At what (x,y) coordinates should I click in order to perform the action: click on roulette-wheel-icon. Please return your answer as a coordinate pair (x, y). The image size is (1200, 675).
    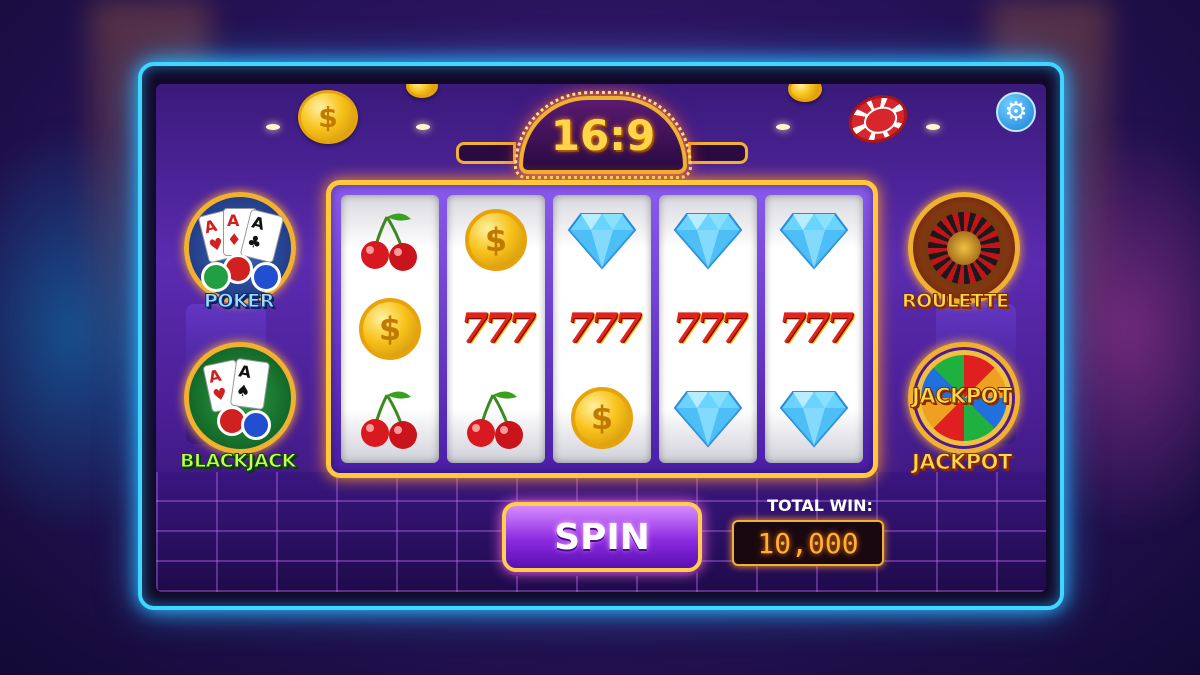
    Looking at the image, I should click on (964, 248).